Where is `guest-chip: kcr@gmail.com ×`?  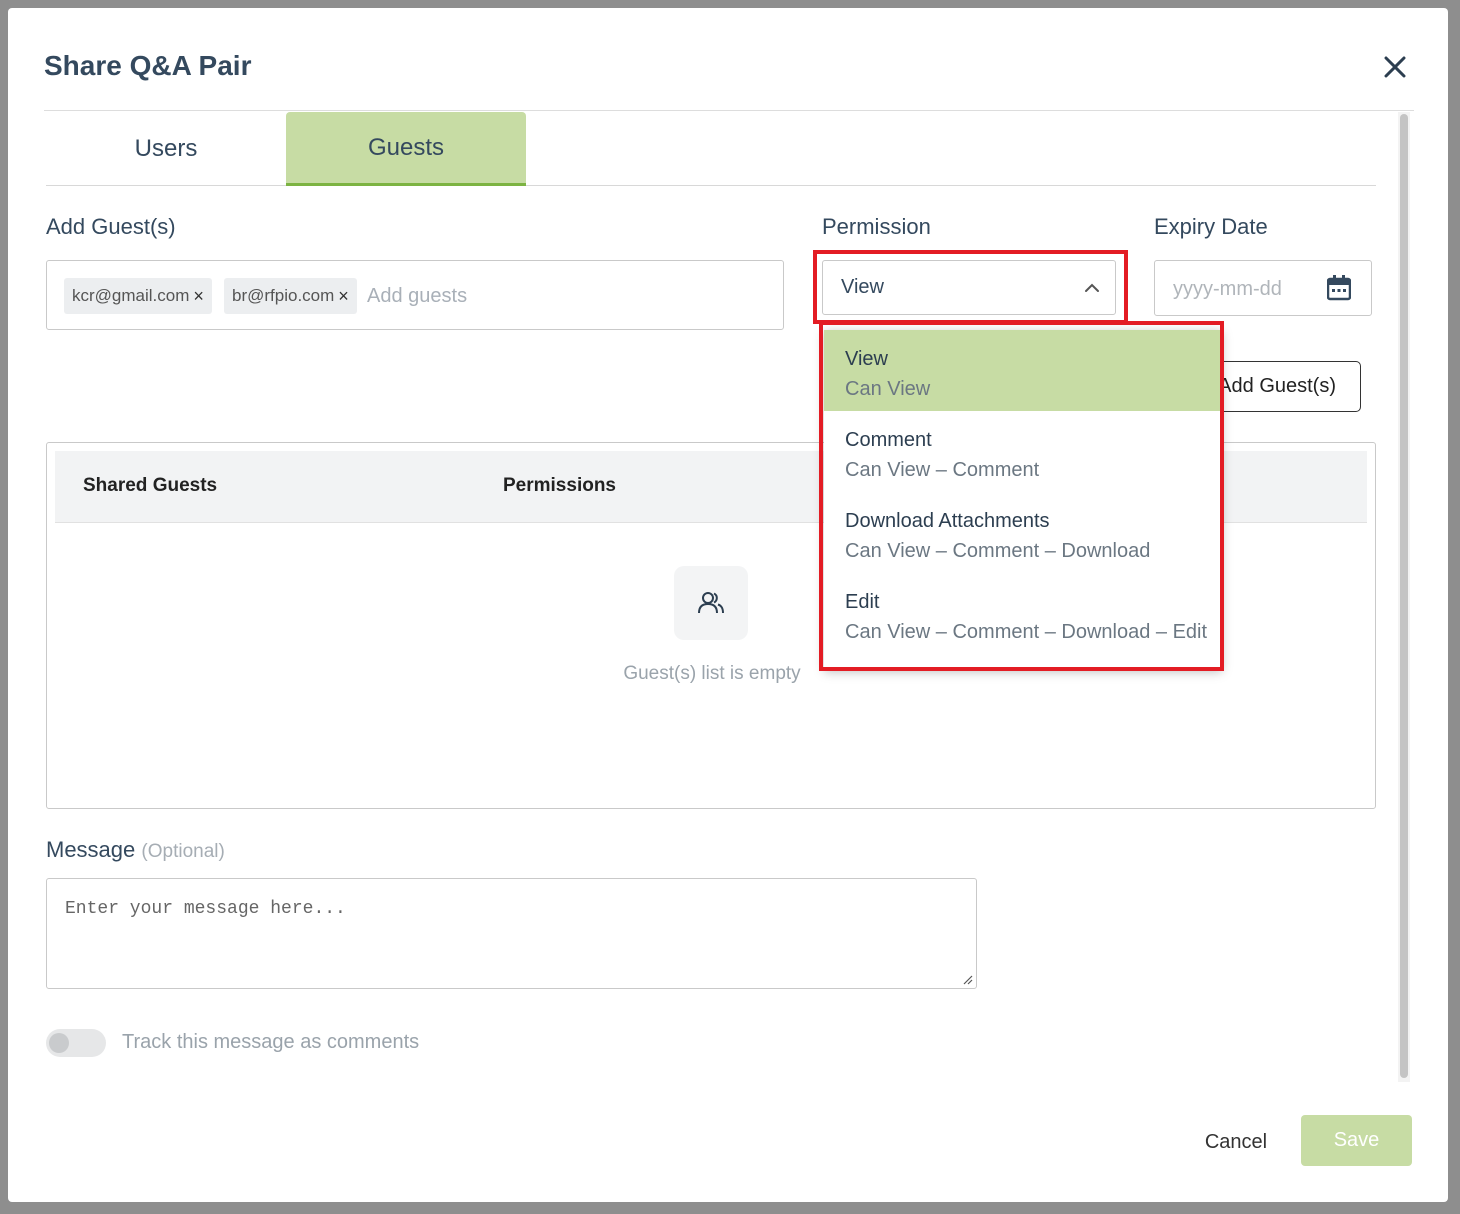 guest-chip: kcr@gmail.com × is located at coordinates (138, 296).